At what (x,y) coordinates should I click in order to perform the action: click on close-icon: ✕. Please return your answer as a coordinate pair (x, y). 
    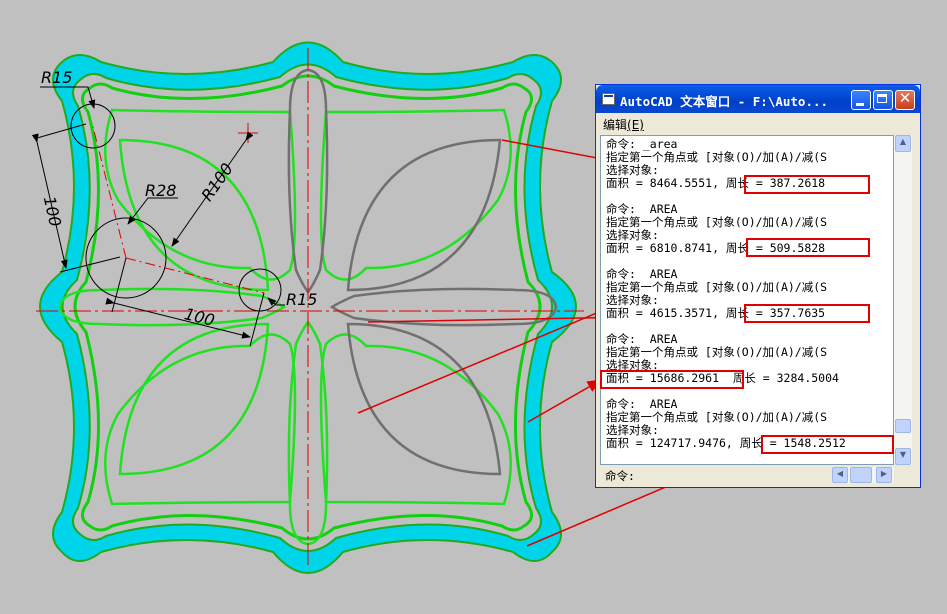
    Looking at the image, I should click on (905, 98).